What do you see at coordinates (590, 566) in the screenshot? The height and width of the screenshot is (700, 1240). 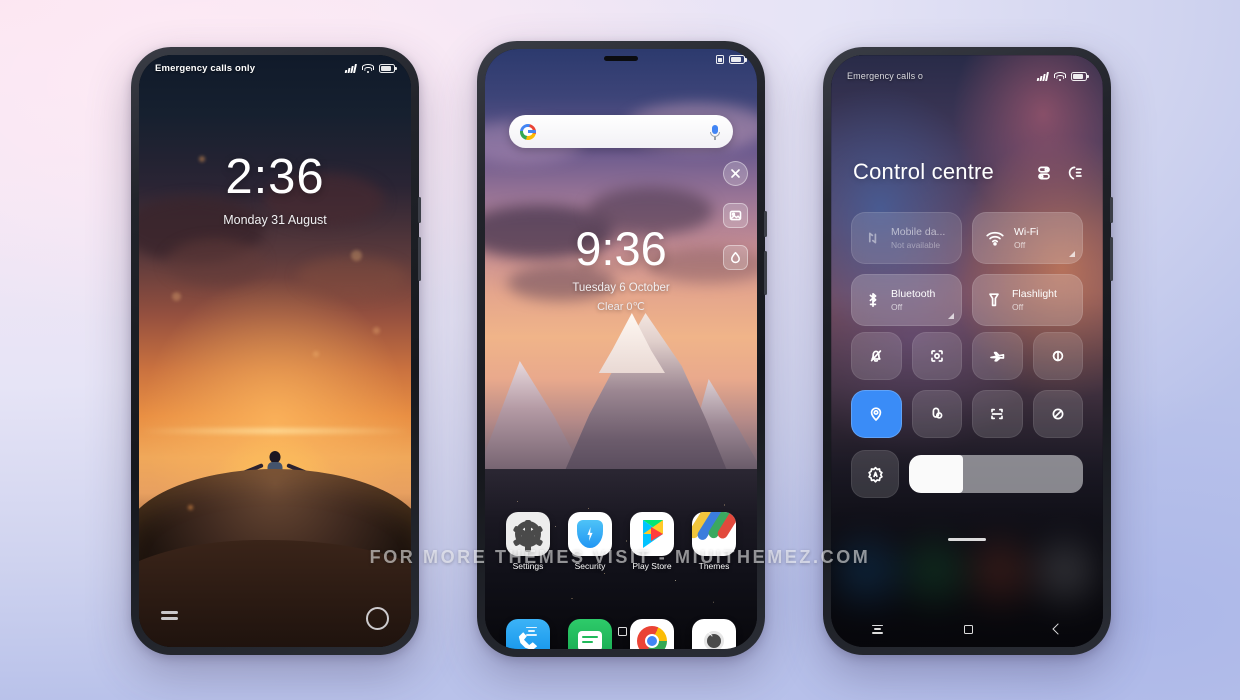 I see `app-label: Security` at bounding box center [590, 566].